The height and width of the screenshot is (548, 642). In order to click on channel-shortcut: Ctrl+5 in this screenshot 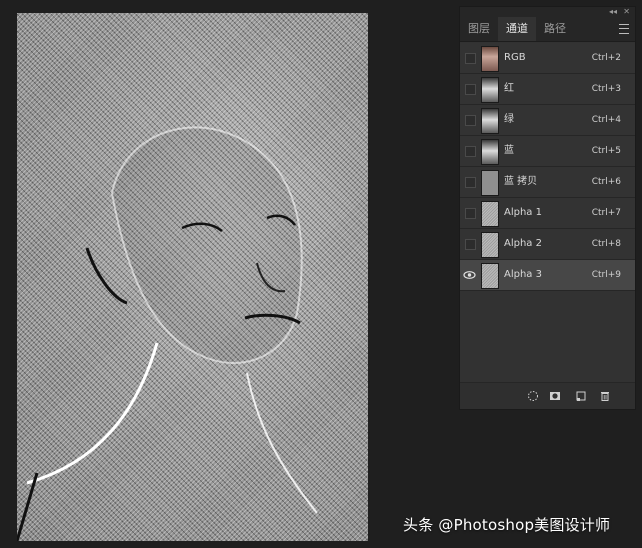, I will do `click(606, 151)`.